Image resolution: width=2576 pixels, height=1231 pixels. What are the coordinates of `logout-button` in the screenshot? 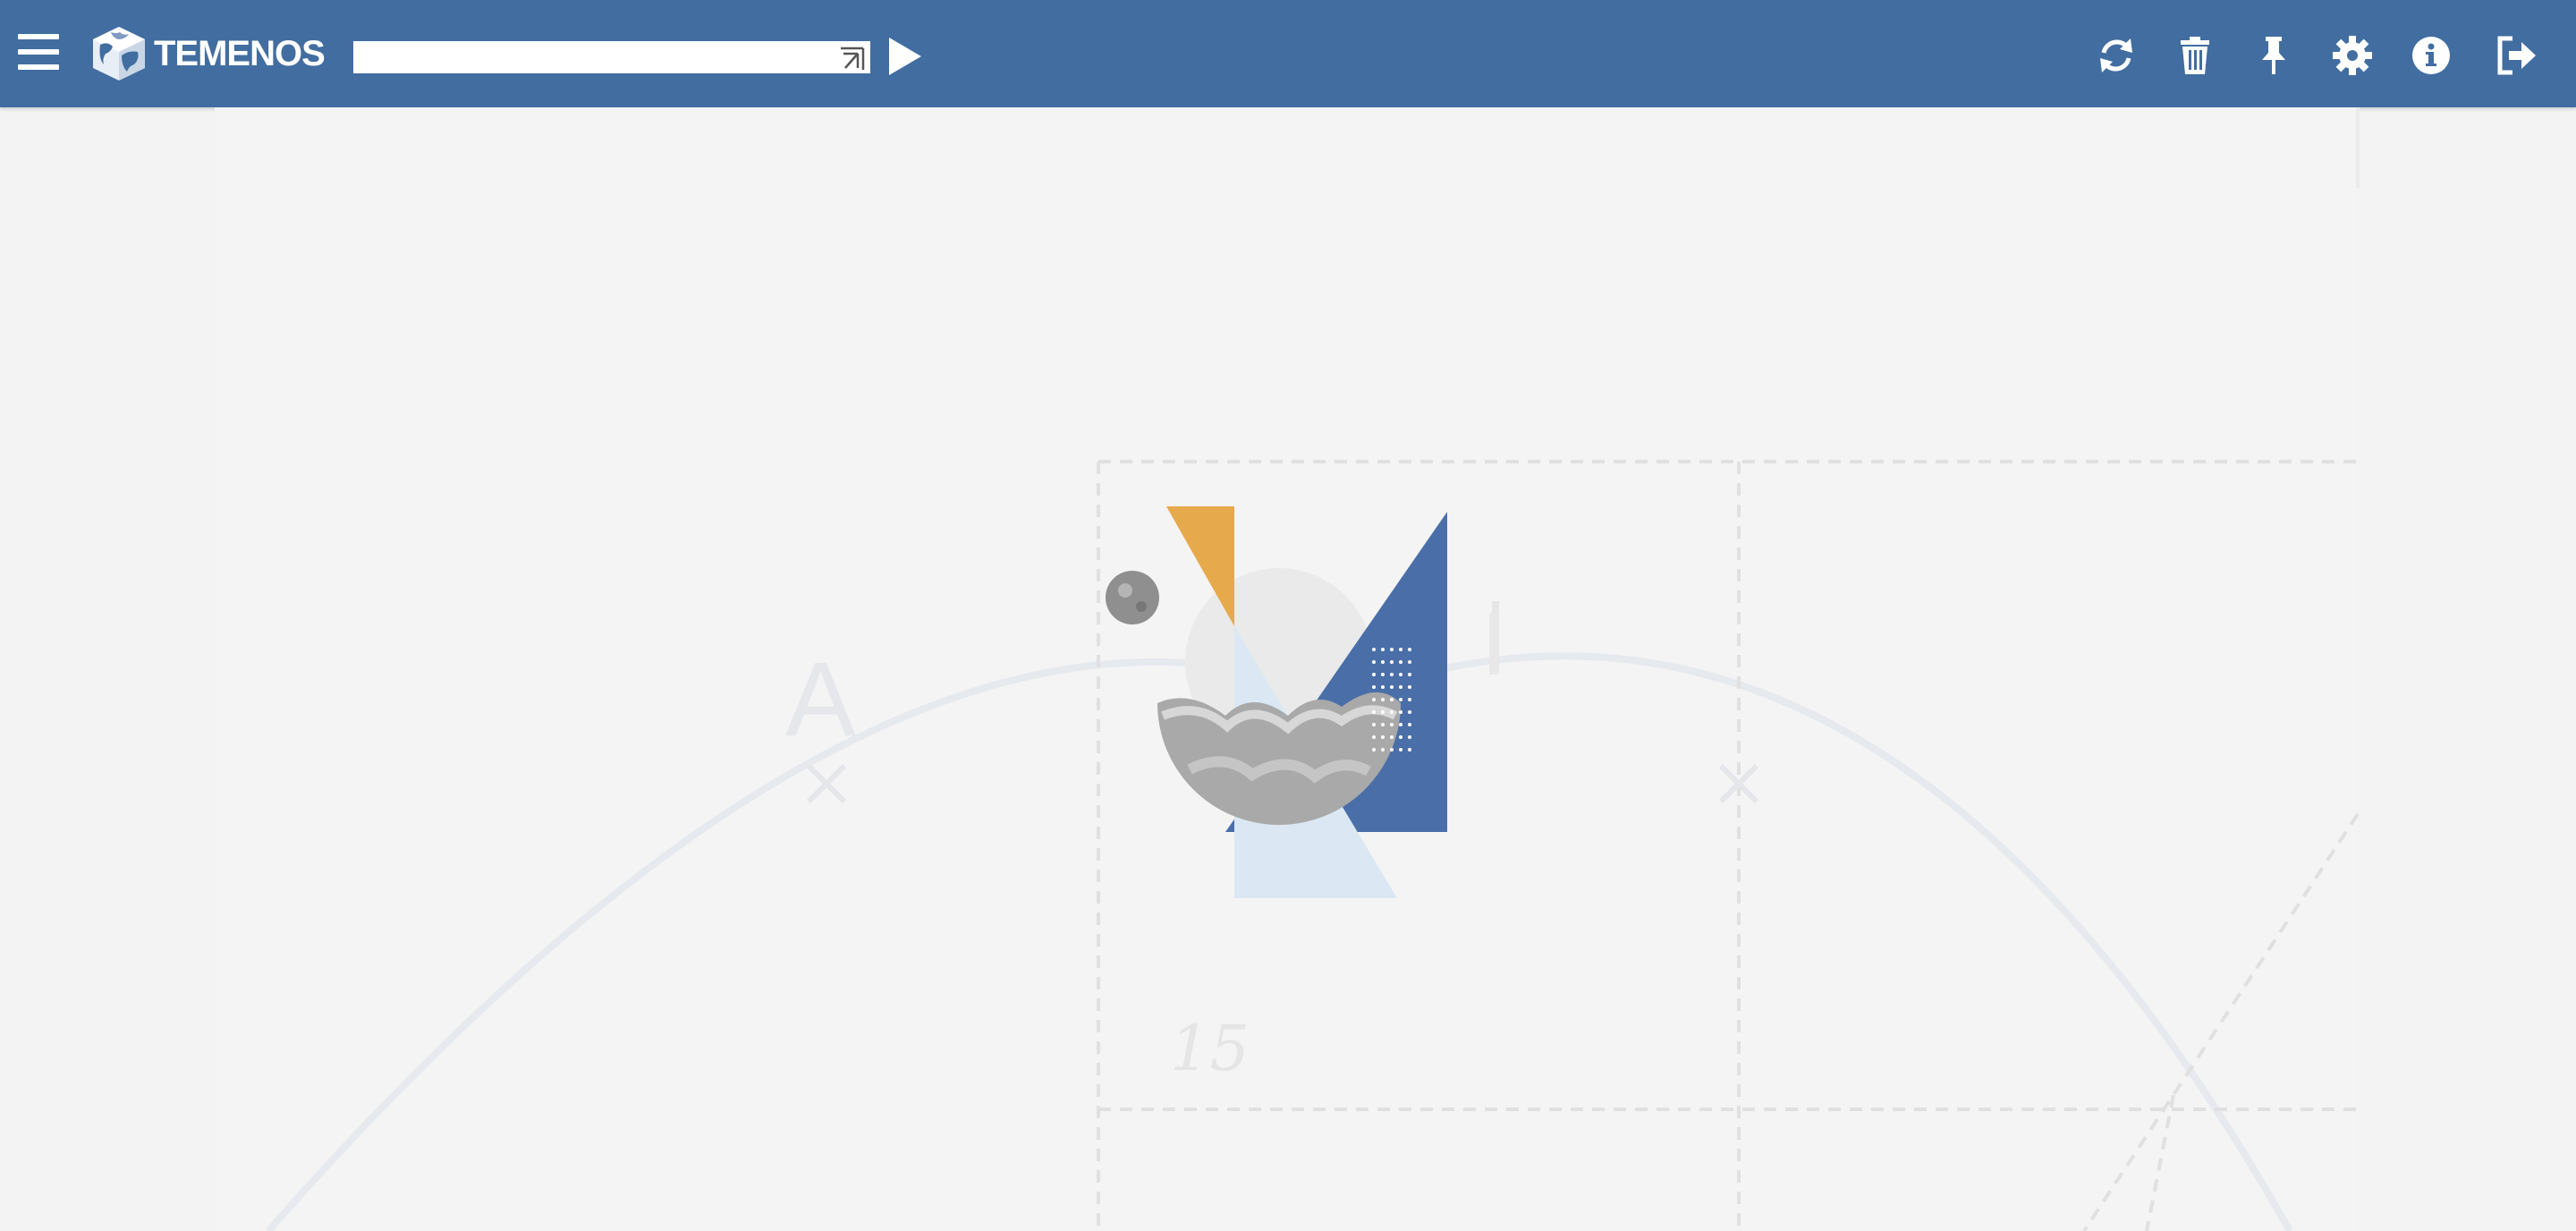 It's located at (2517, 55).